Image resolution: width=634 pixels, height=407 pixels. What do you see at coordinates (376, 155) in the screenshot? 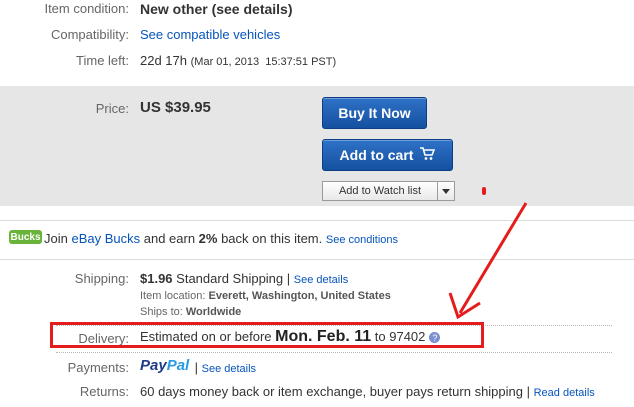
I see `add-to-cart-label: Add to cart` at bounding box center [376, 155].